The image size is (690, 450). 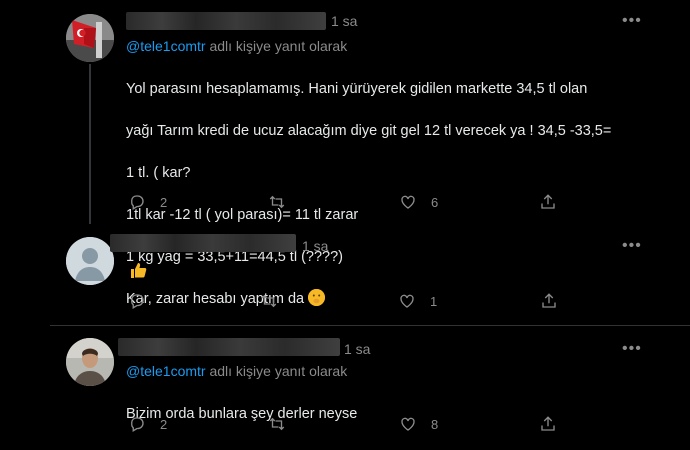 What do you see at coordinates (418, 202) in the screenshot?
I see `like-button: 6` at bounding box center [418, 202].